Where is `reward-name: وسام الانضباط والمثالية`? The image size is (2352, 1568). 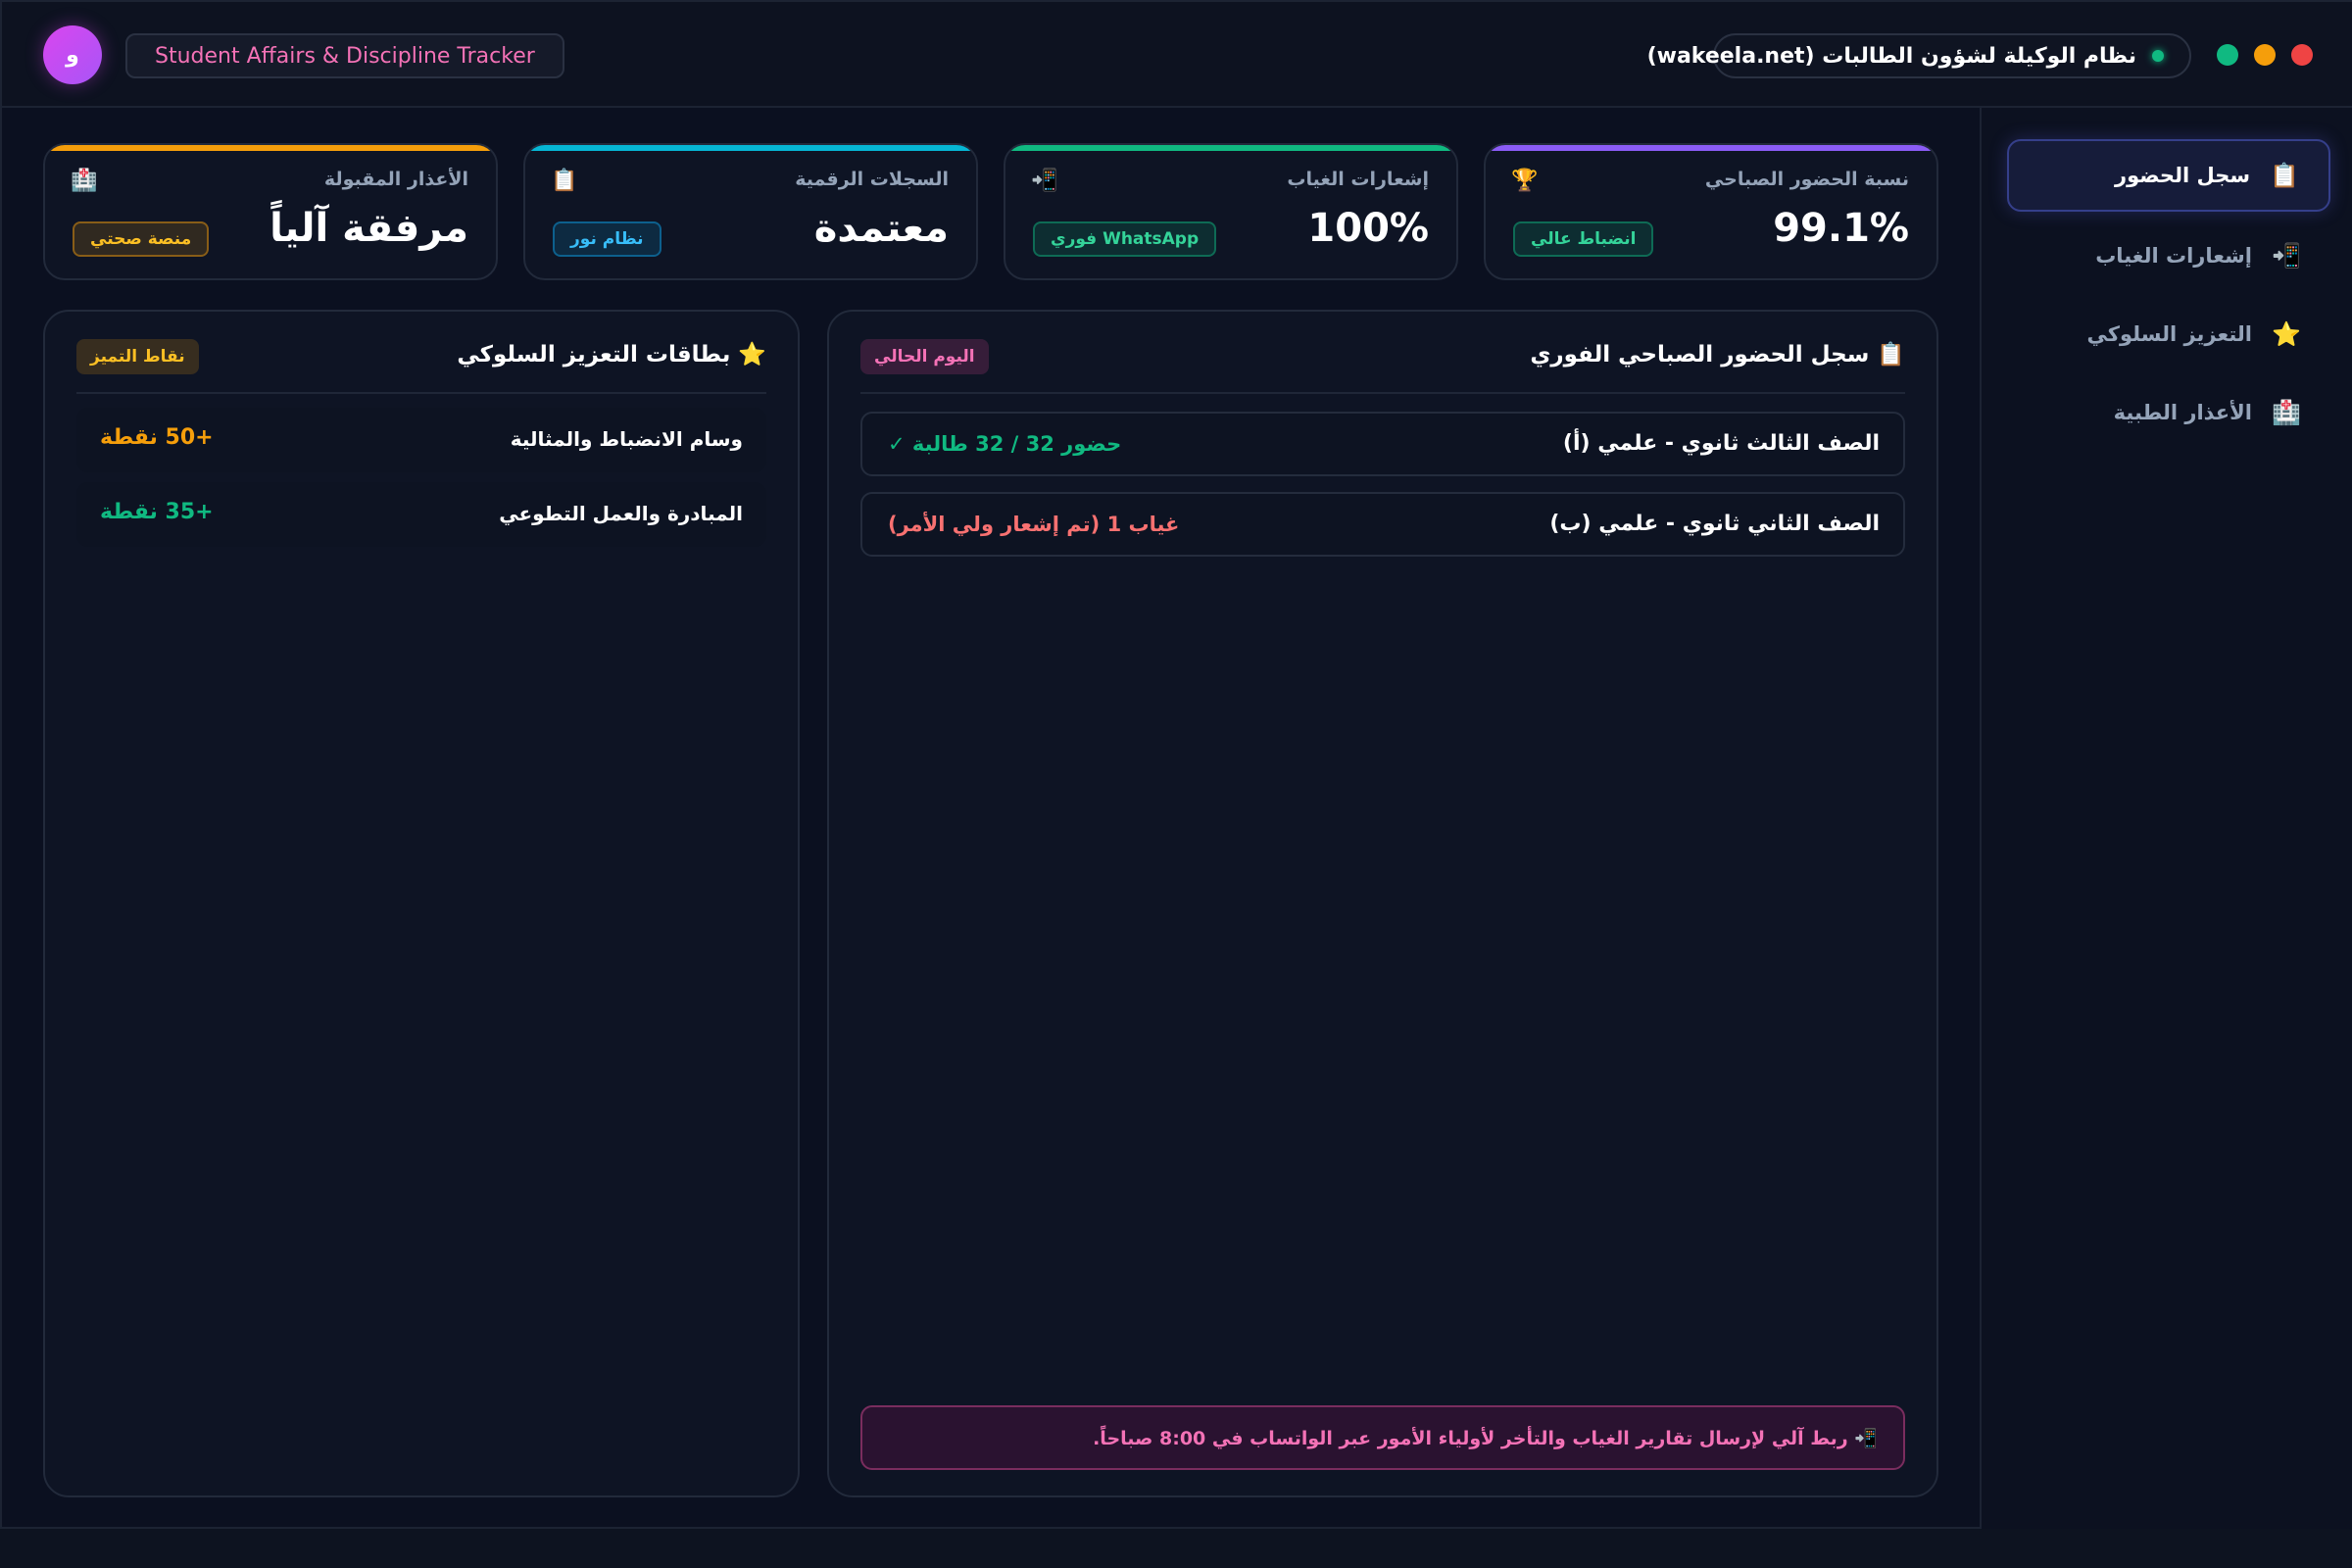 reward-name: وسام الانضباط والمثالية is located at coordinates (626, 439).